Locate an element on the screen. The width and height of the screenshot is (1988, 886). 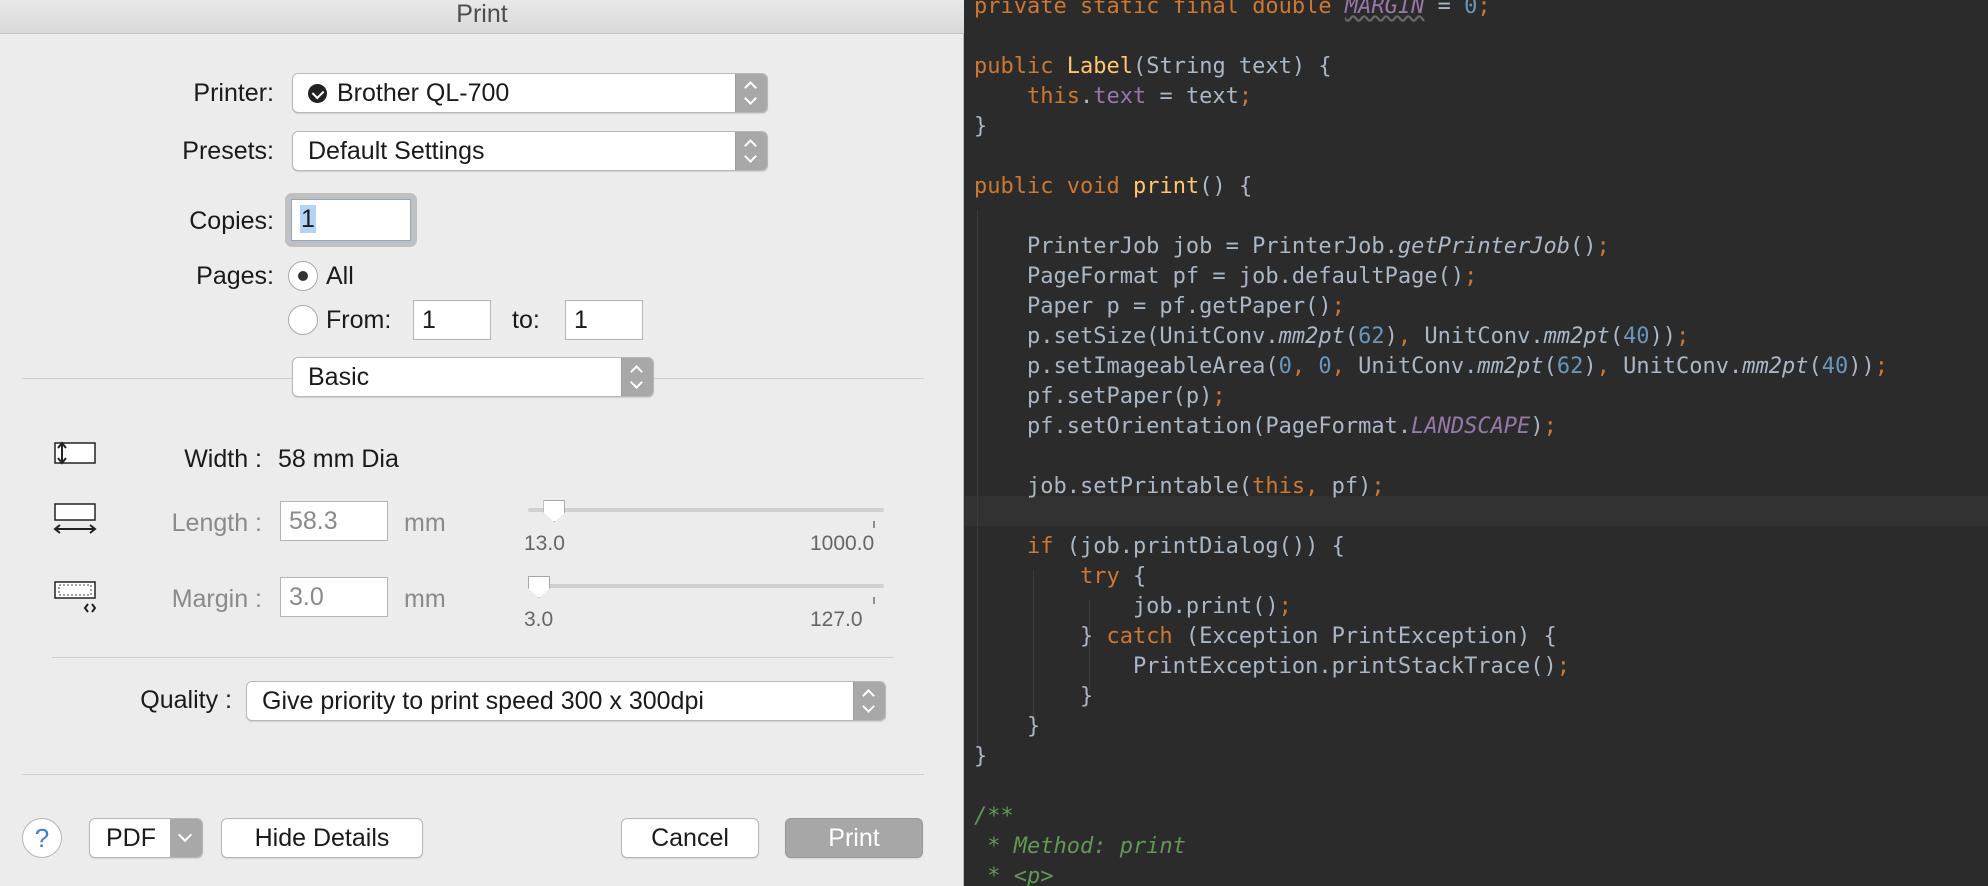
presets-value: Default Settings is located at coordinates (396, 151).